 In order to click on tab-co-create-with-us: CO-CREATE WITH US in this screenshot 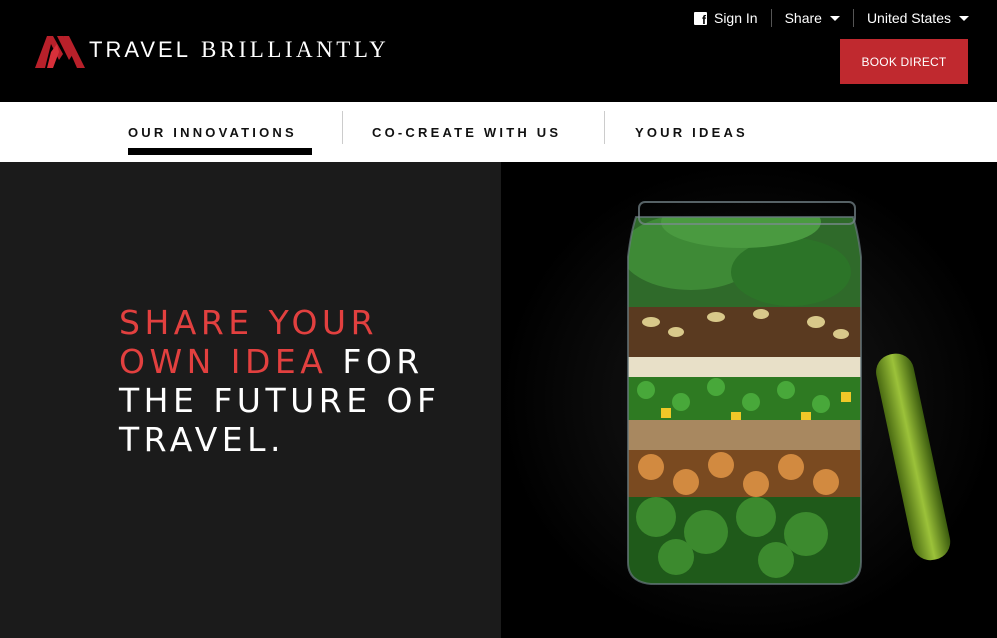, I will do `click(466, 132)`.